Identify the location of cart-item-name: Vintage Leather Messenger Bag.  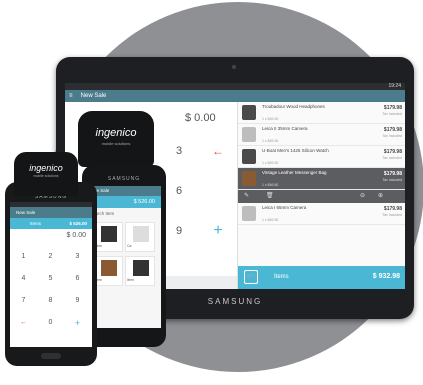
(294, 172).